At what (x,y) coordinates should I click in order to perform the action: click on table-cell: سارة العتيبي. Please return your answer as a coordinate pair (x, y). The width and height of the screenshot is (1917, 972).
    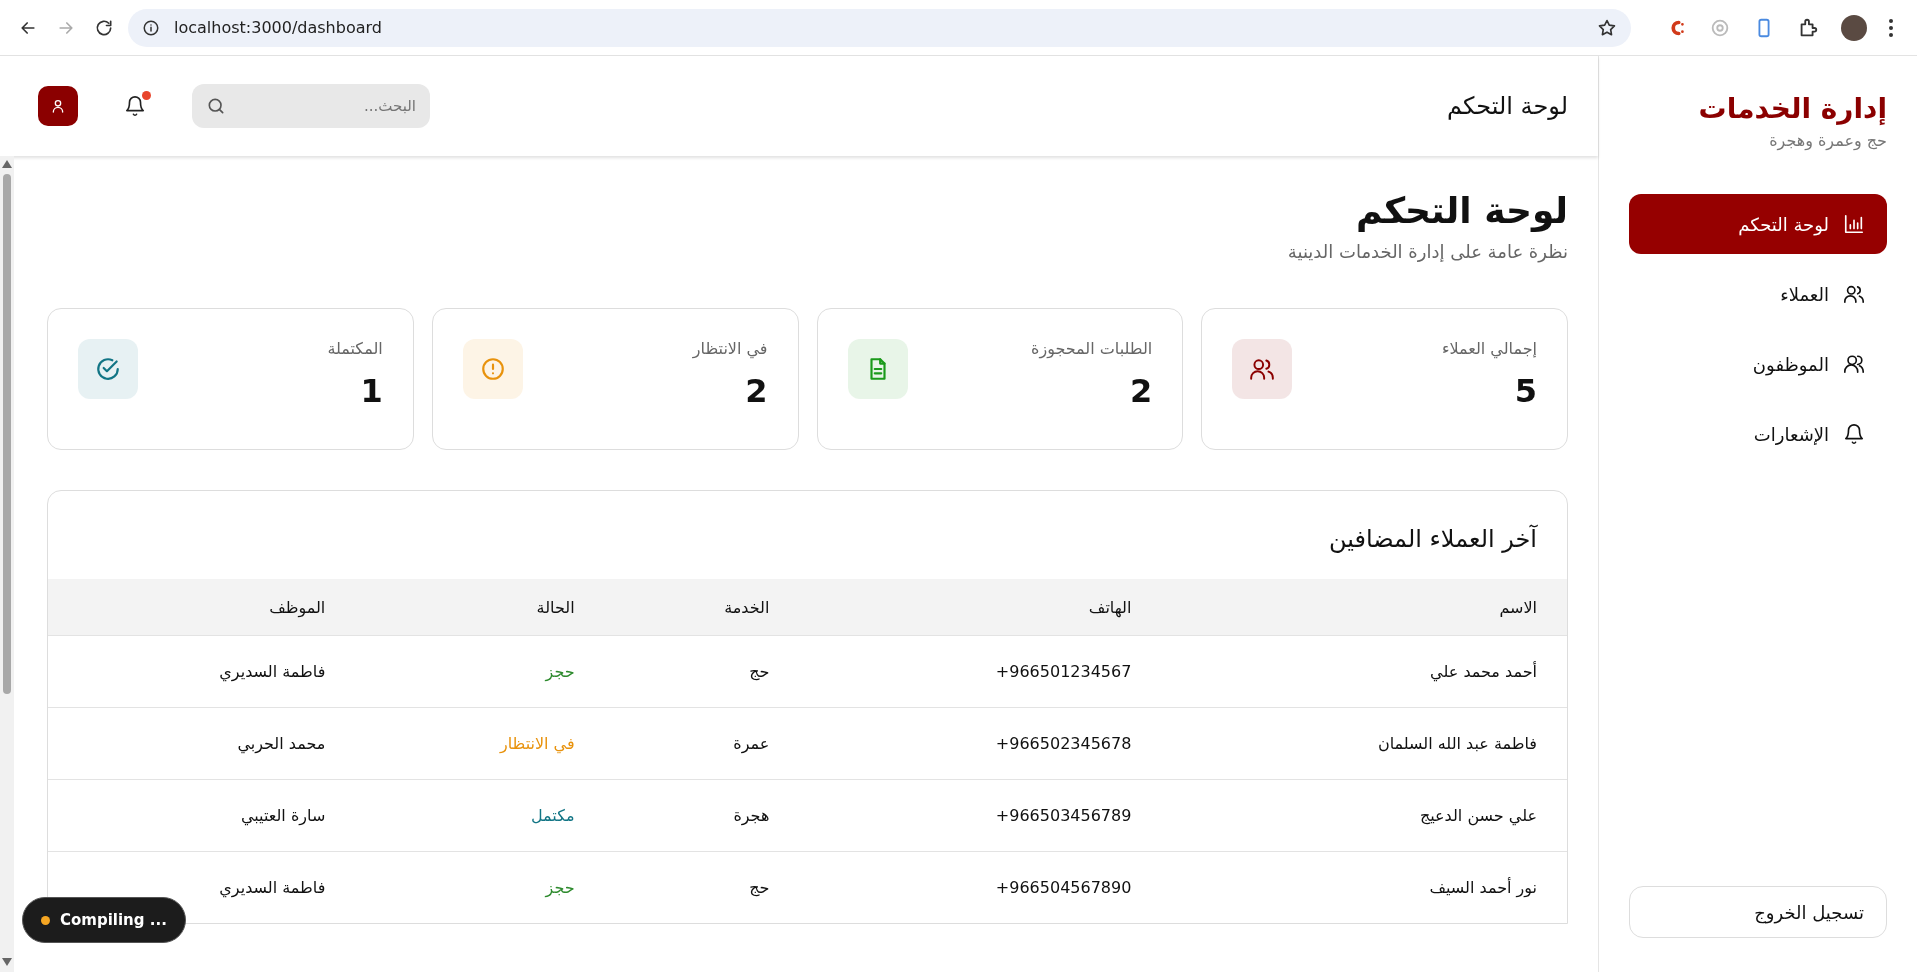
    Looking at the image, I should click on (202, 815).